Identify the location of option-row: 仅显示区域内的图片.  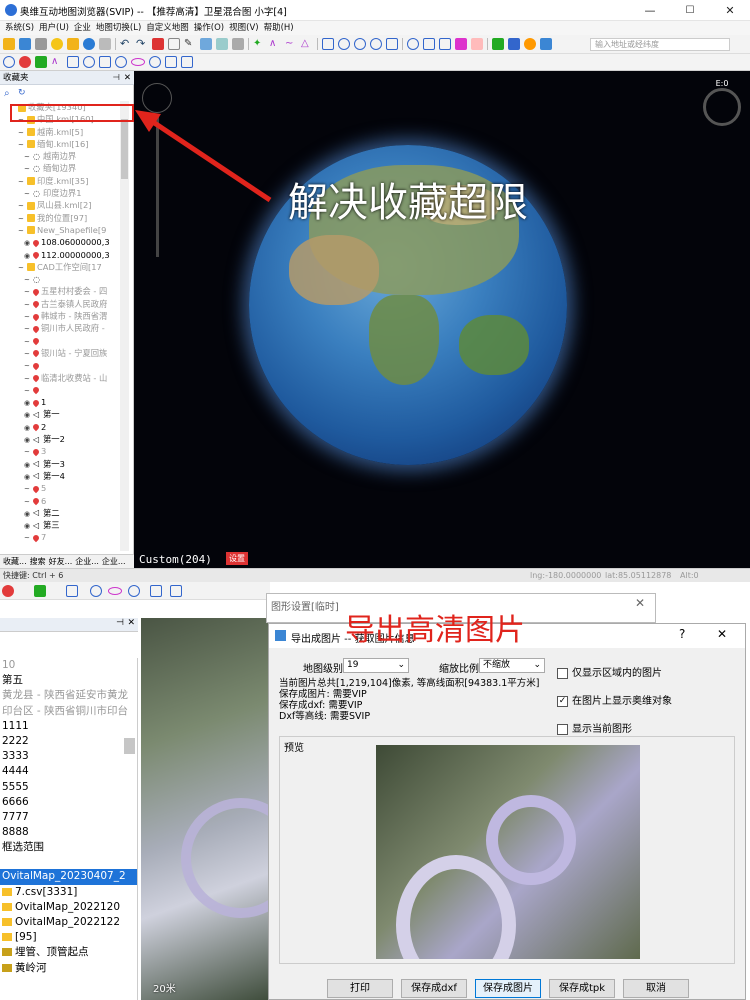
(614, 674).